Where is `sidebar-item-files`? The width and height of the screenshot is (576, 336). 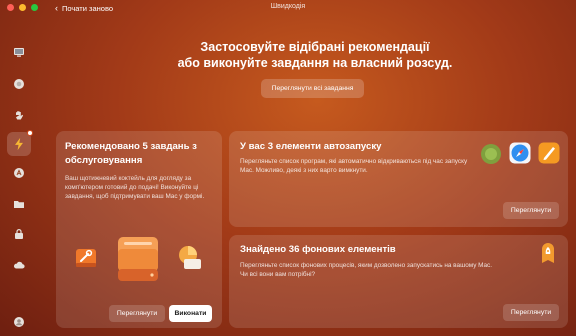
sidebar-item-files is located at coordinates (19, 204).